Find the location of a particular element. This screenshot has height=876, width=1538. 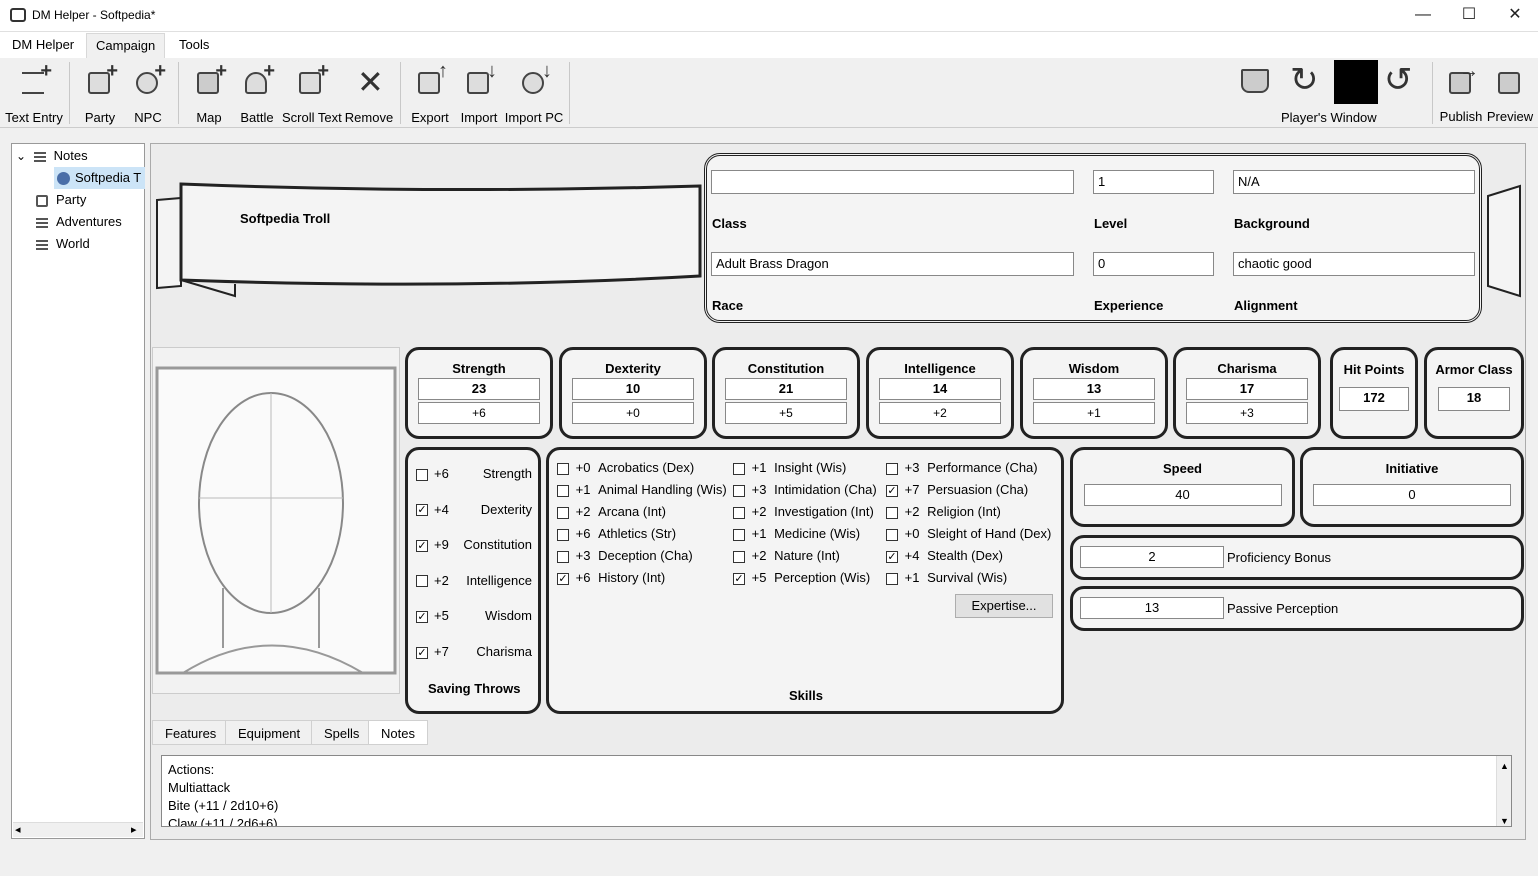

saving-throw-dexterity: ✓ +4 Dexterity is located at coordinates (474, 512).